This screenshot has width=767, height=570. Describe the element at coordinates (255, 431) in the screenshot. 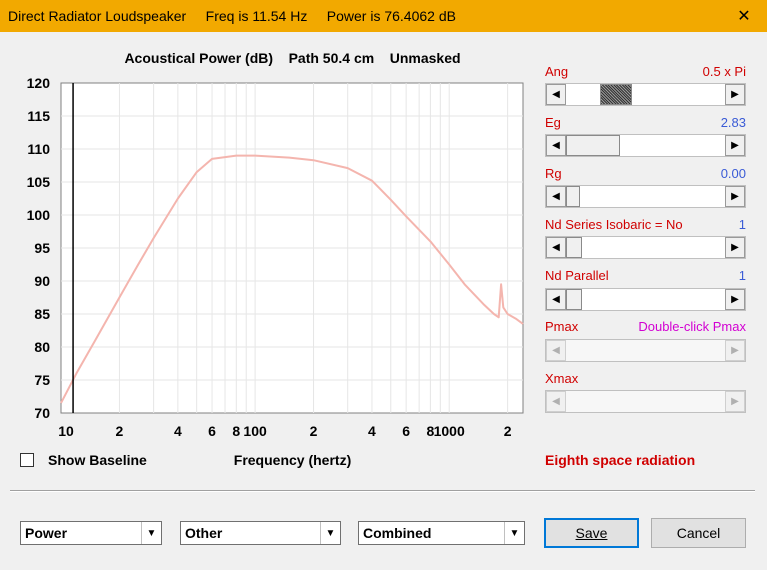

I see `x-tick-label: 100` at that location.